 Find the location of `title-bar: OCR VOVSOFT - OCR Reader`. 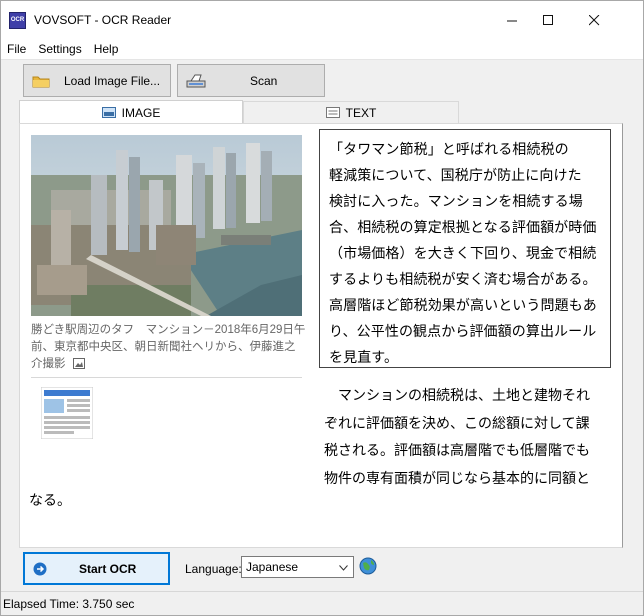

title-bar: OCR VOVSOFT - OCR Reader is located at coordinates (322, 20).